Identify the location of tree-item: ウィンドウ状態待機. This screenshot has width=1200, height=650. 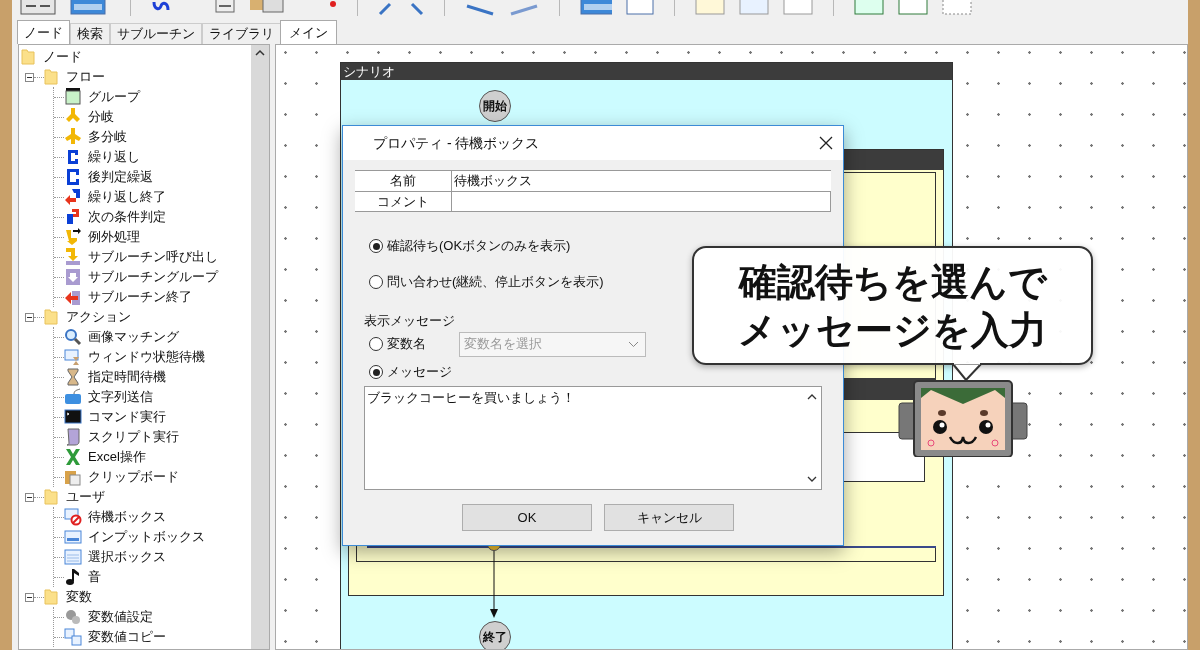
(146, 357).